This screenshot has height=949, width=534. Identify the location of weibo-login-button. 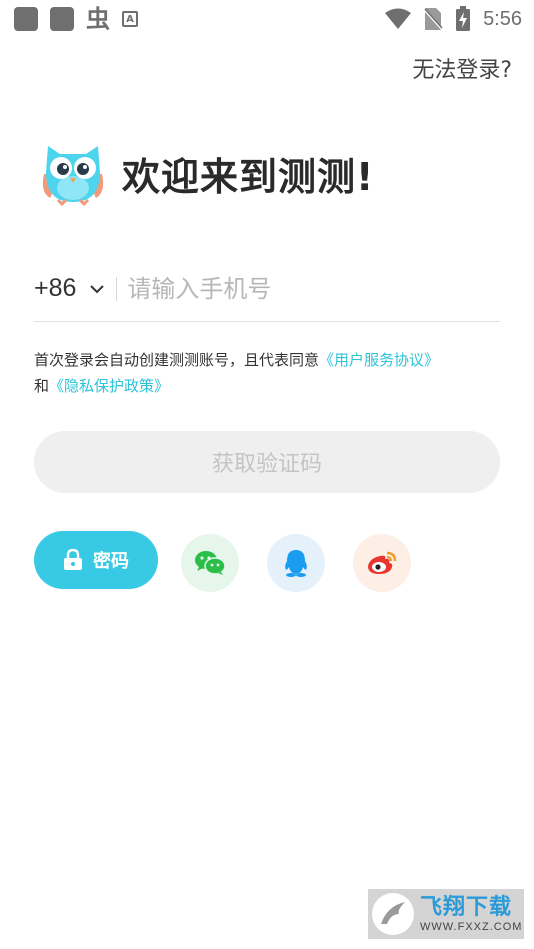
(382, 563).